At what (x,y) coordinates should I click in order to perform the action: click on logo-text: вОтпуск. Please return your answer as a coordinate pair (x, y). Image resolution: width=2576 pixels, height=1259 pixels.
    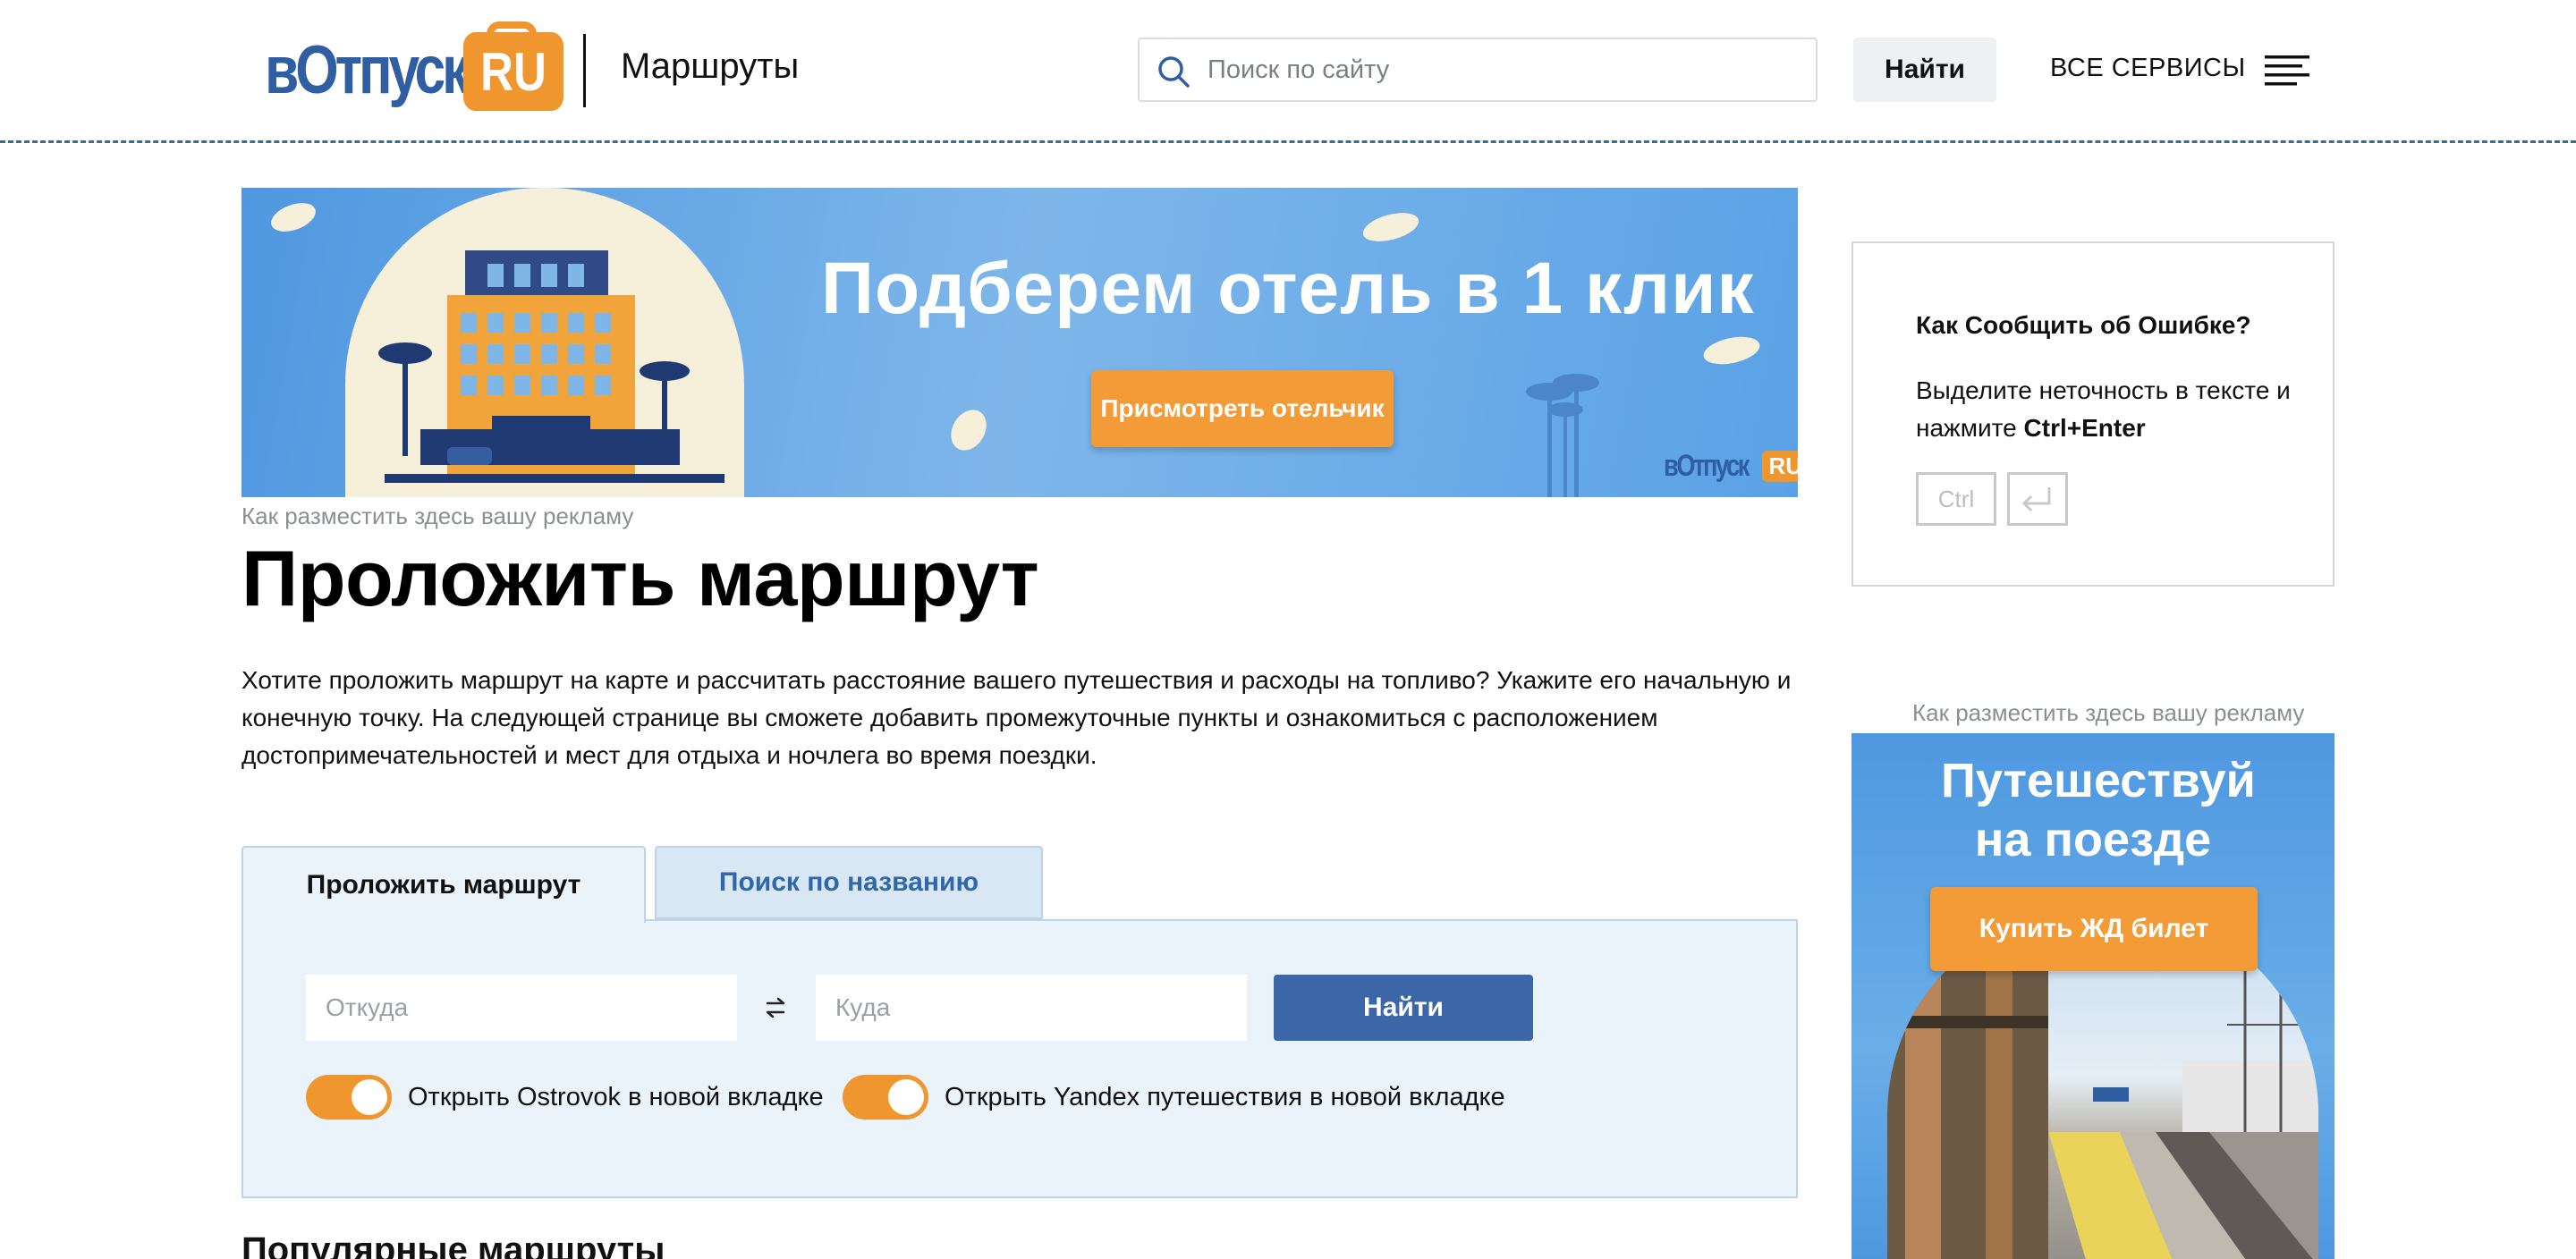
    Looking at the image, I should click on (367, 69).